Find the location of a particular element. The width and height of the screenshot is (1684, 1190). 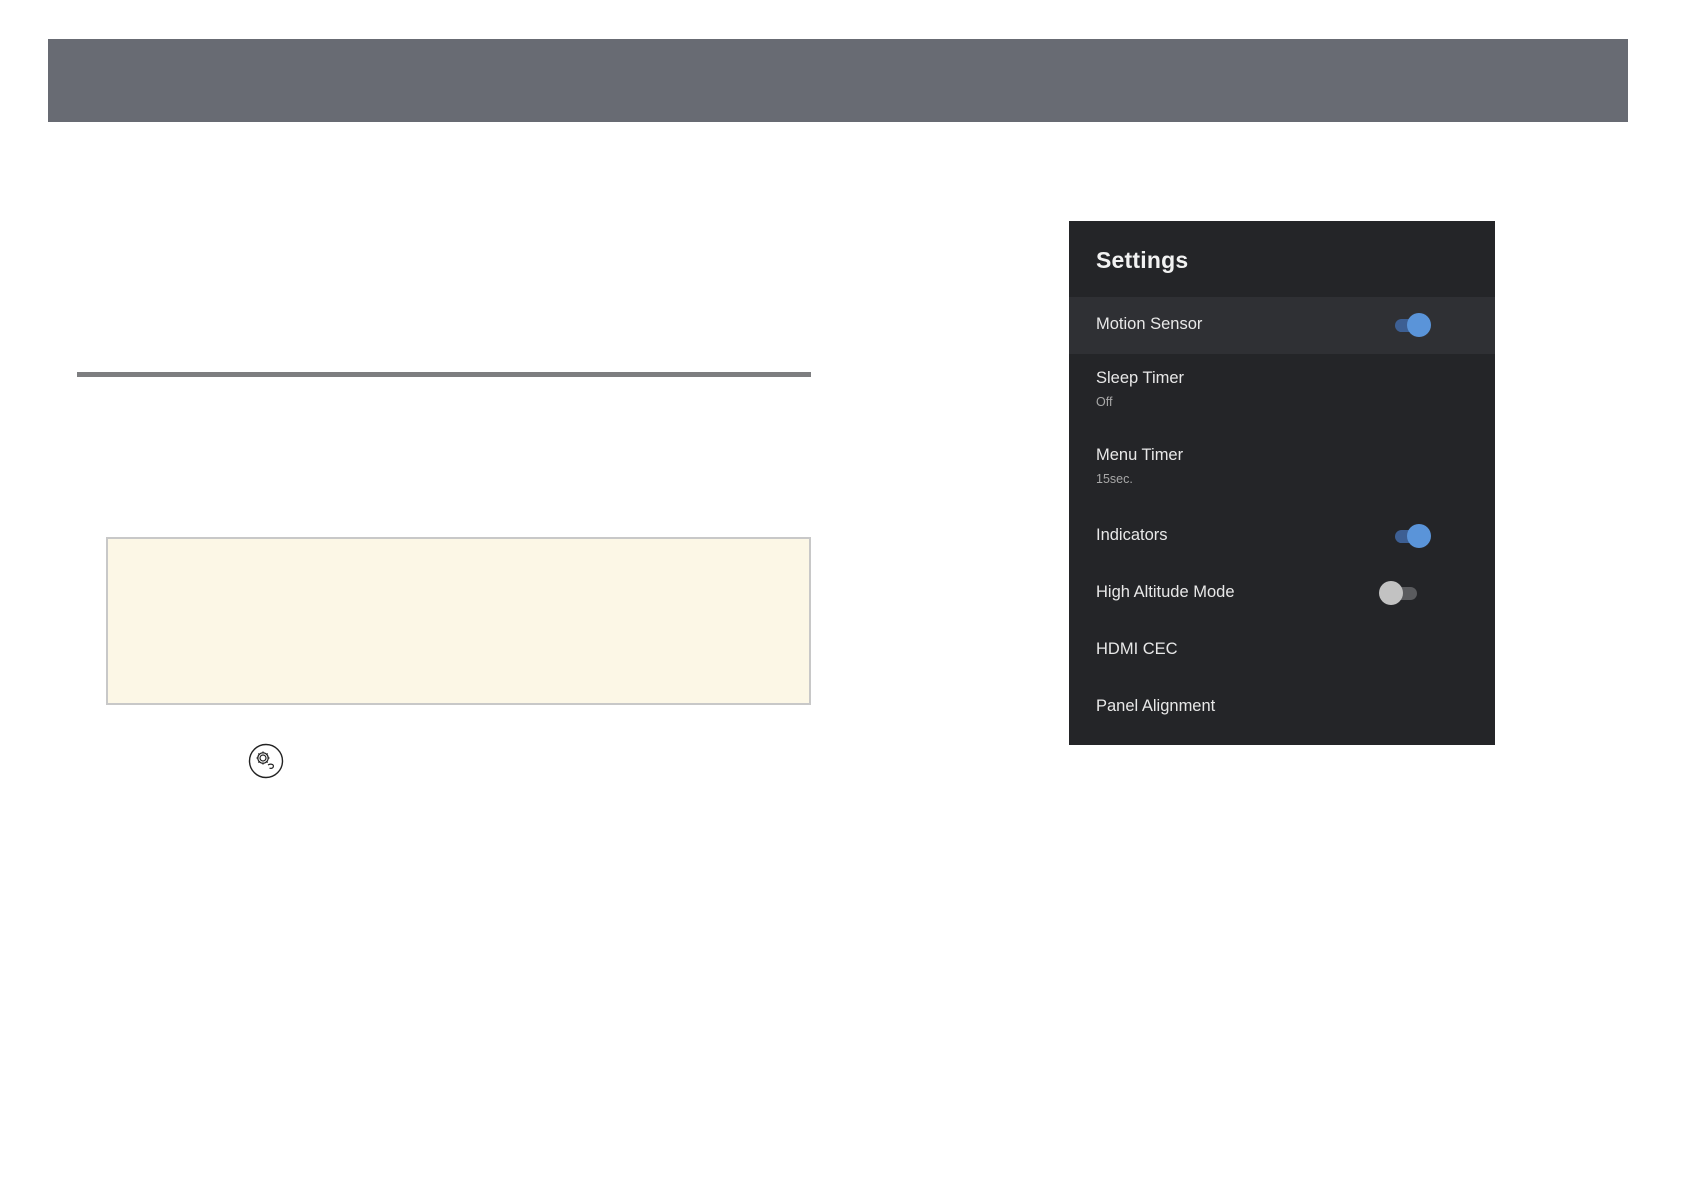

motion-sensor-toggle is located at coordinates (1411, 325).